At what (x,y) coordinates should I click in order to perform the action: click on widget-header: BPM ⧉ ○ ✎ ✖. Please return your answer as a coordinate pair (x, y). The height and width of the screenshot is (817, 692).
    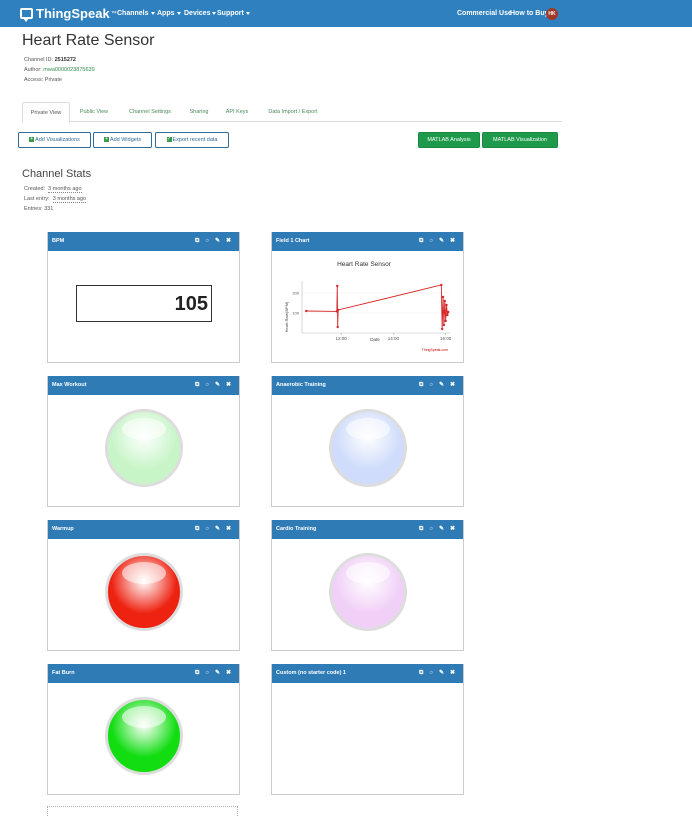
    Looking at the image, I should click on (143, 241).